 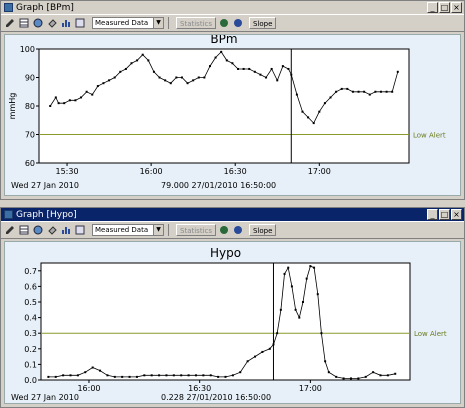 I want to click on y-tick-label: 0.1, so click(x=30, y=364).